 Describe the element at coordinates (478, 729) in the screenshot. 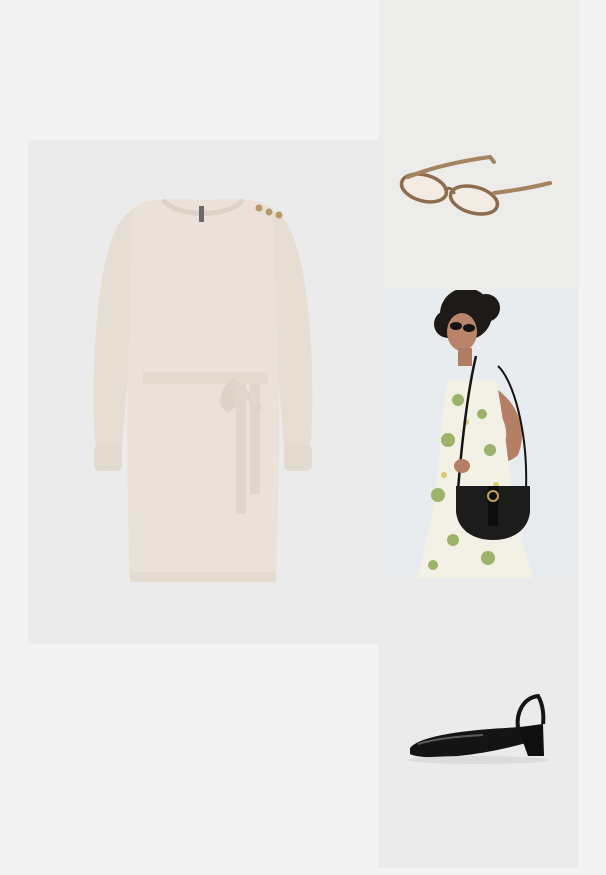

I see `slingback-shoe-image` at that location.